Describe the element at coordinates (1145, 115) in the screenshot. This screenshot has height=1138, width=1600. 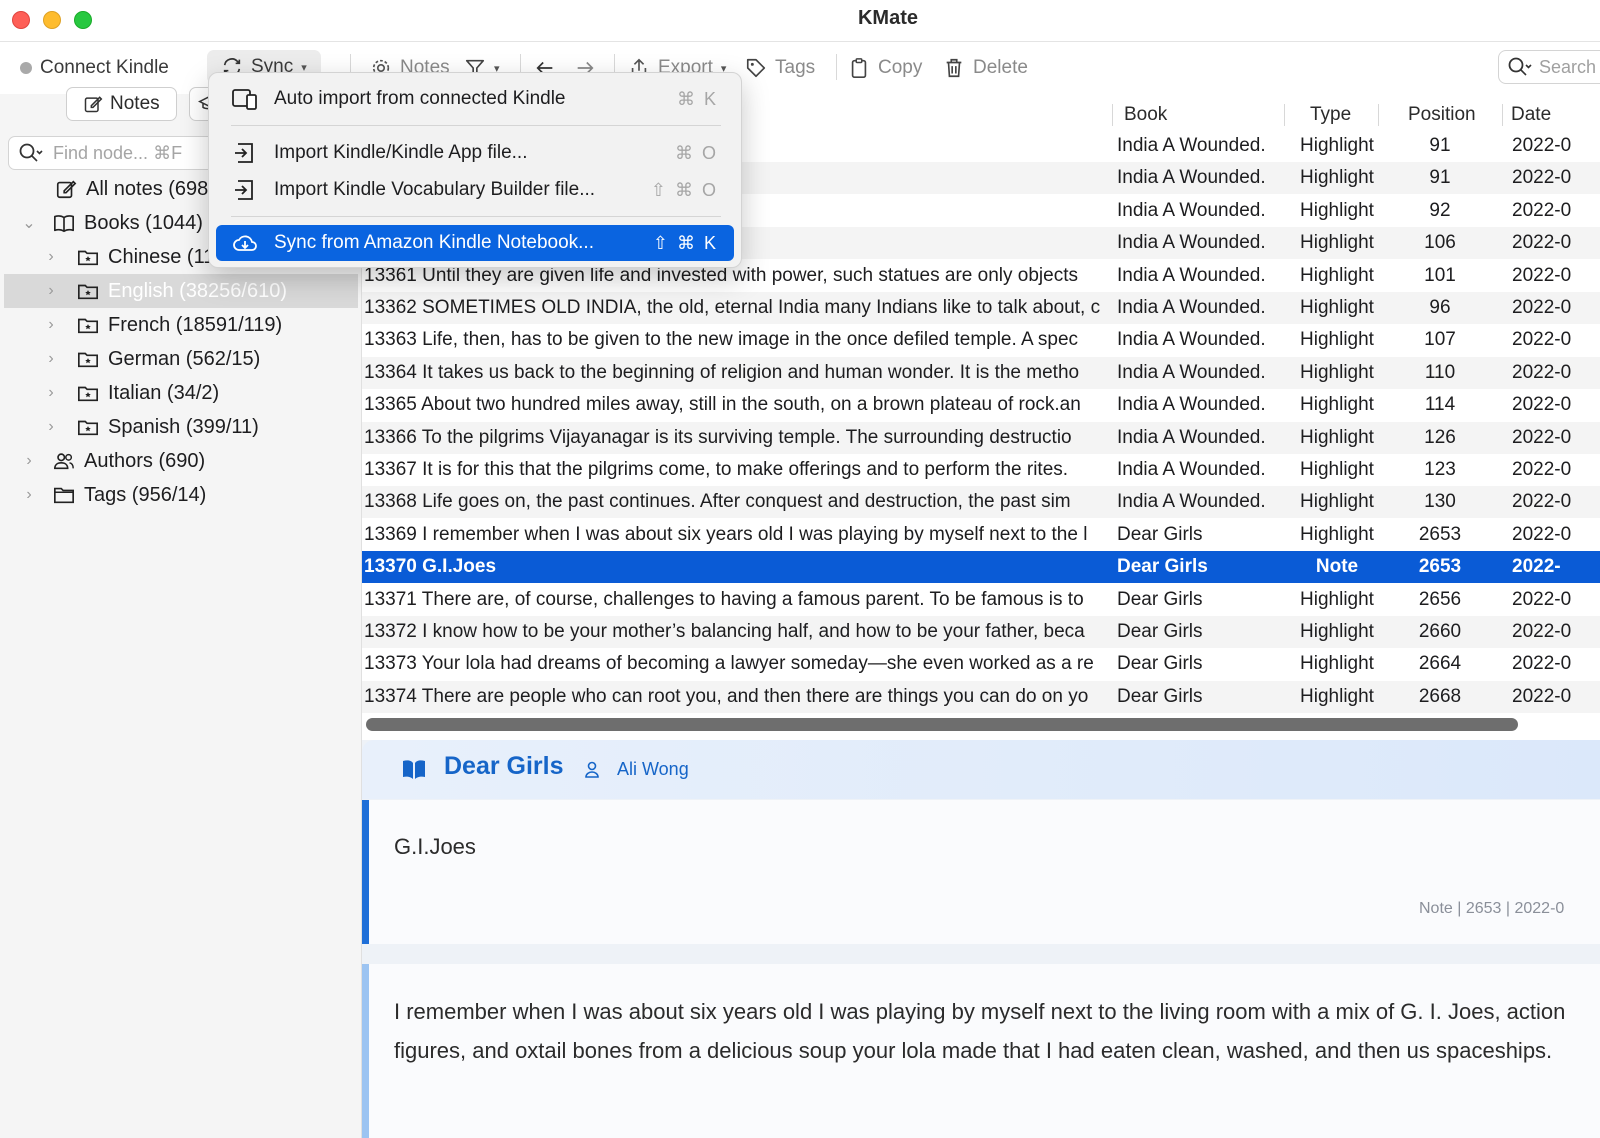
I see `column-header-book: Book` at that location.